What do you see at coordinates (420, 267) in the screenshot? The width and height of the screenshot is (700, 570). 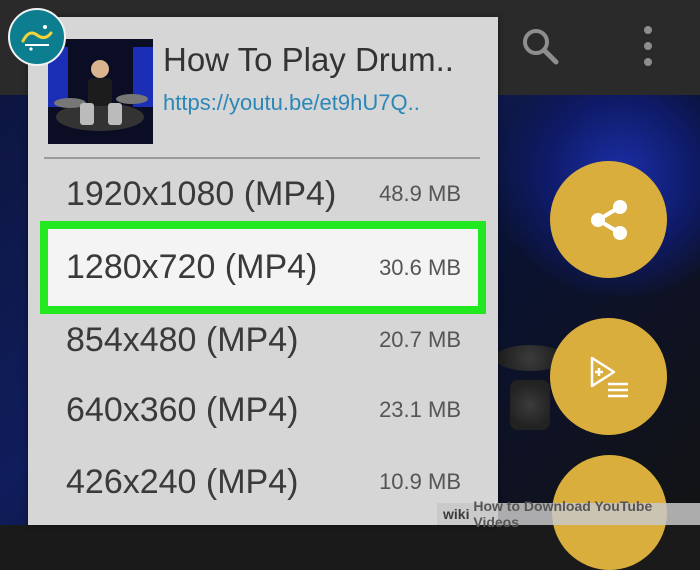 I see `option-size: 30.6 MB` at bounding box center [420, 267].